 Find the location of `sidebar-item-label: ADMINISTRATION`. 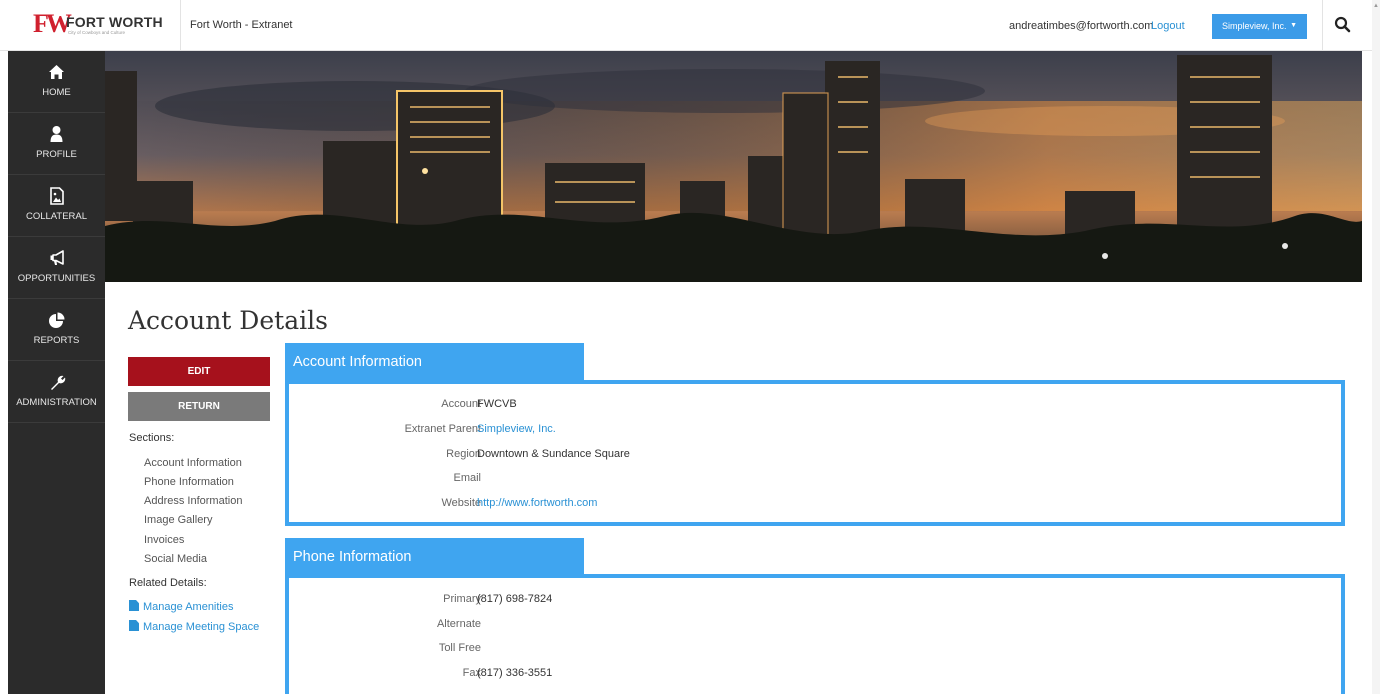

sidebar-item-label: ADMINISTRATION is located at coordinates (56, 402).